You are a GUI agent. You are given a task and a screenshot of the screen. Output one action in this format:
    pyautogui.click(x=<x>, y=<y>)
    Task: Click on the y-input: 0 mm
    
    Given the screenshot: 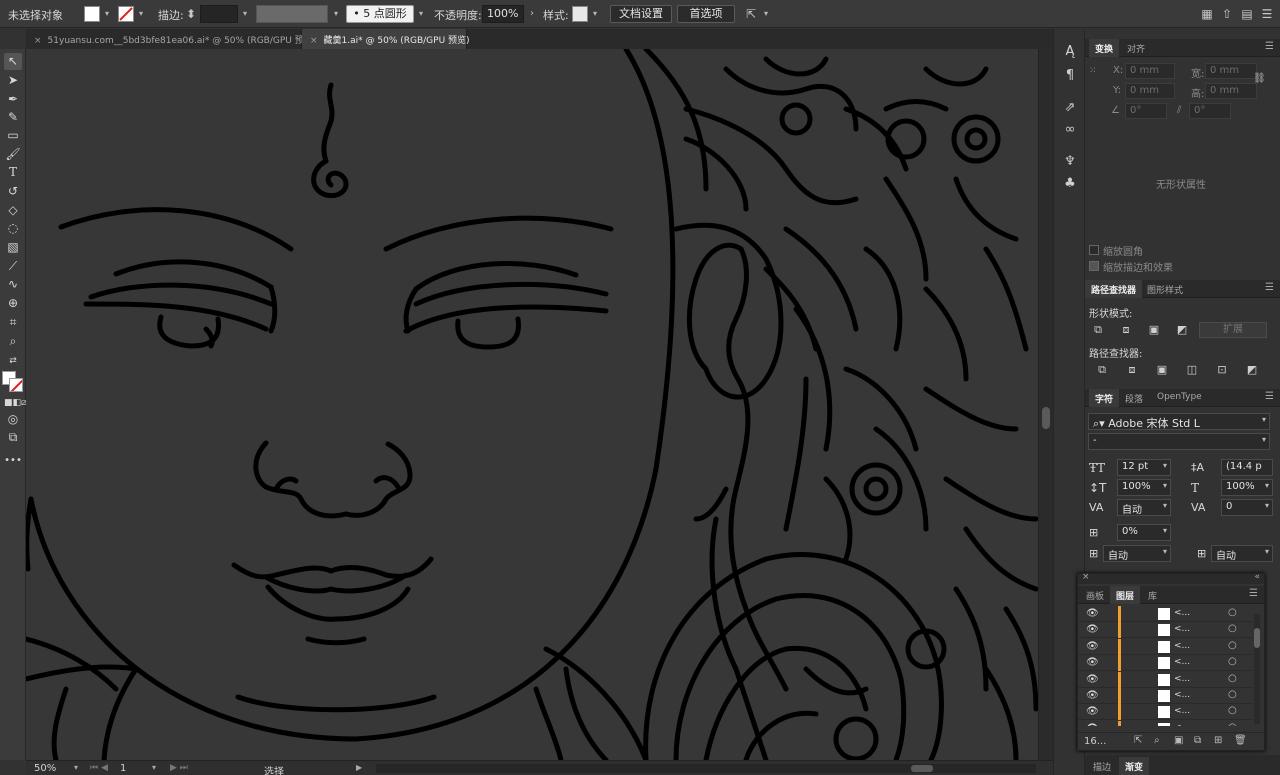 What is the action you would take?
    pyautogui.click(x=1150, y=91)
    